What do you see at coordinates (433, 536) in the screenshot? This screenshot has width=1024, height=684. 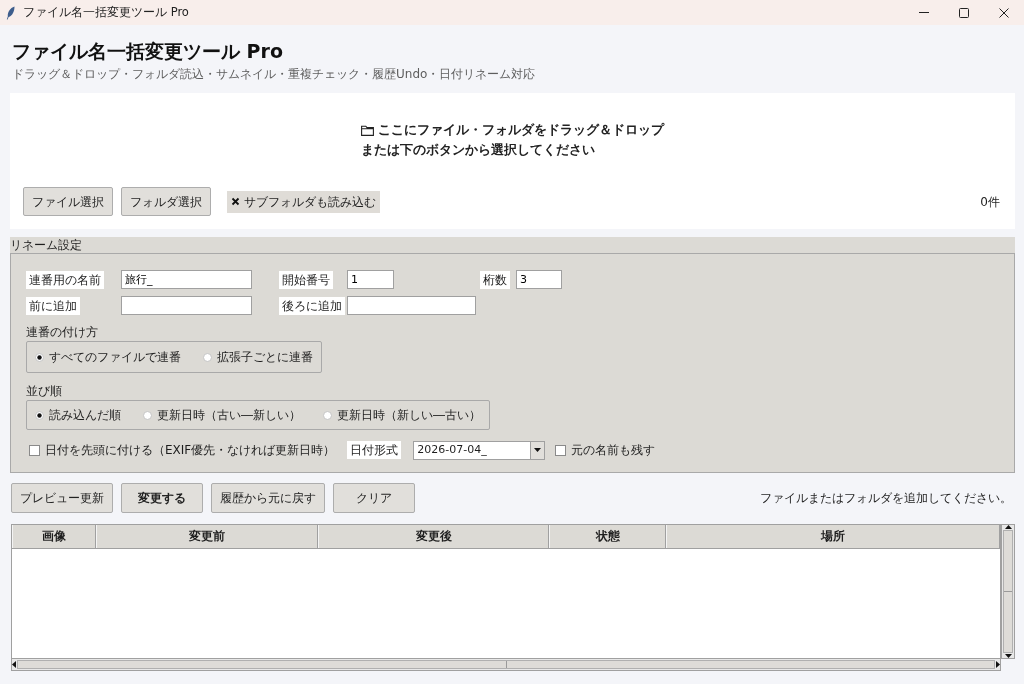 I see `column-header: 変更後` at bounding box center [433, 536].